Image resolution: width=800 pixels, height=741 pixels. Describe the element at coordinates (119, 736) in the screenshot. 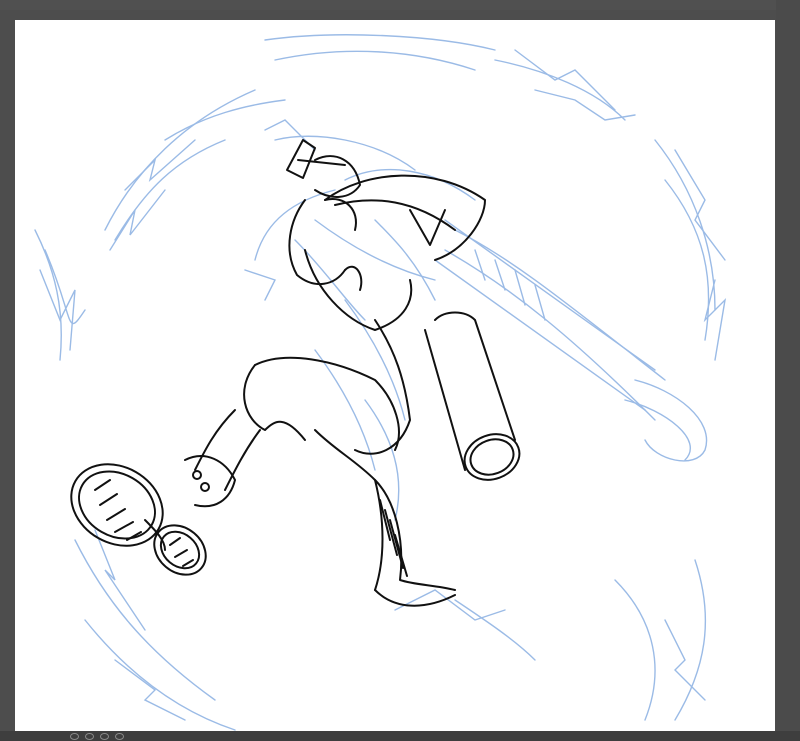

I see `rotate-icon` at that location.